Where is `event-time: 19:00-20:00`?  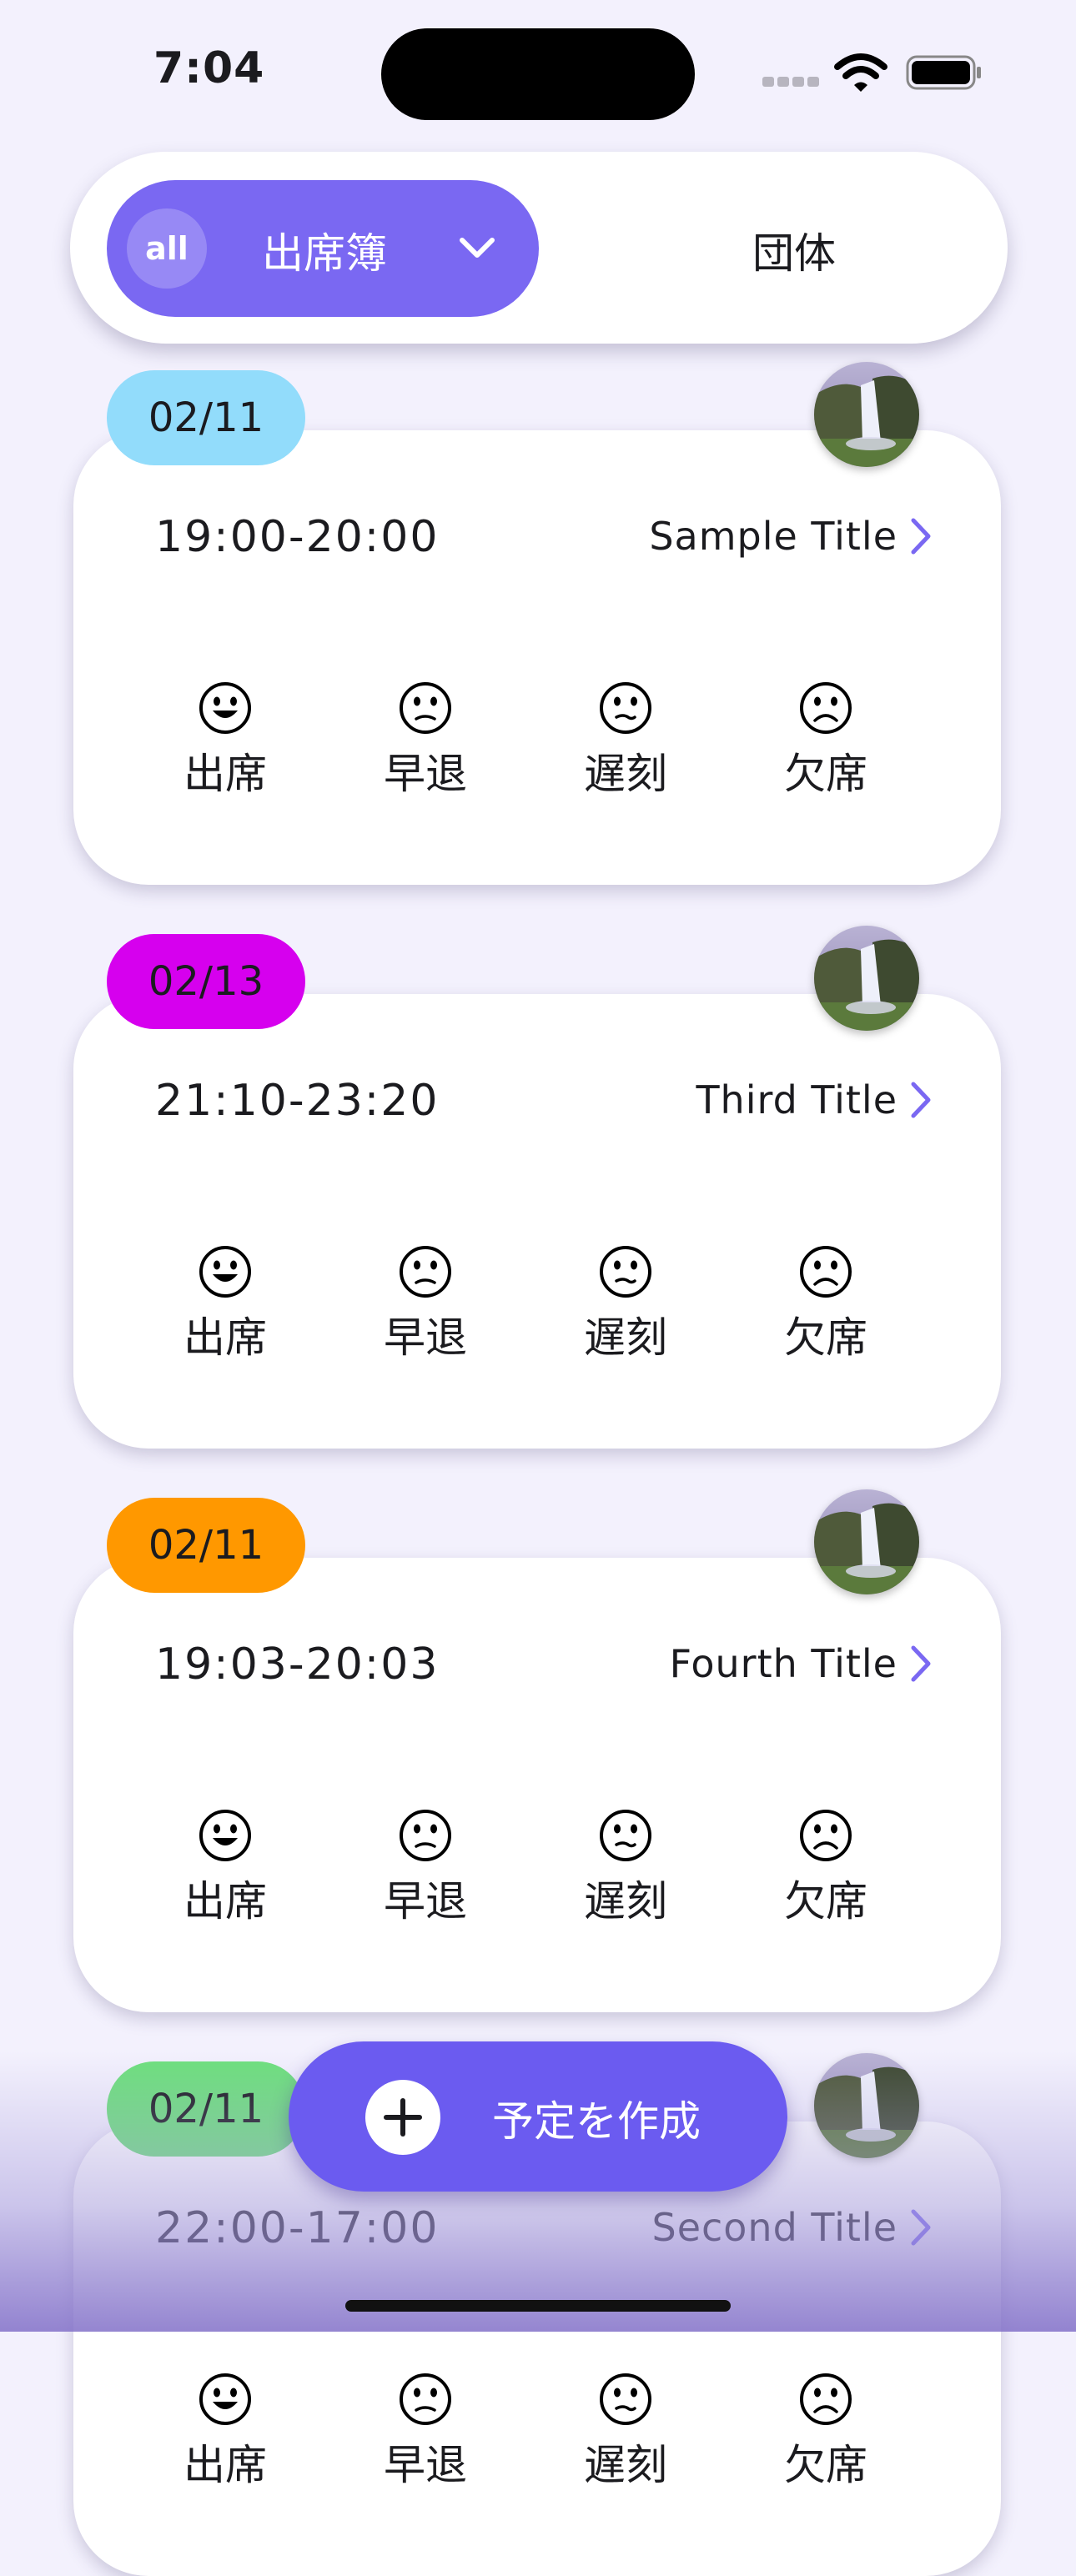 event-time: 19:00-20:00 is located at coordinates (297, 537).